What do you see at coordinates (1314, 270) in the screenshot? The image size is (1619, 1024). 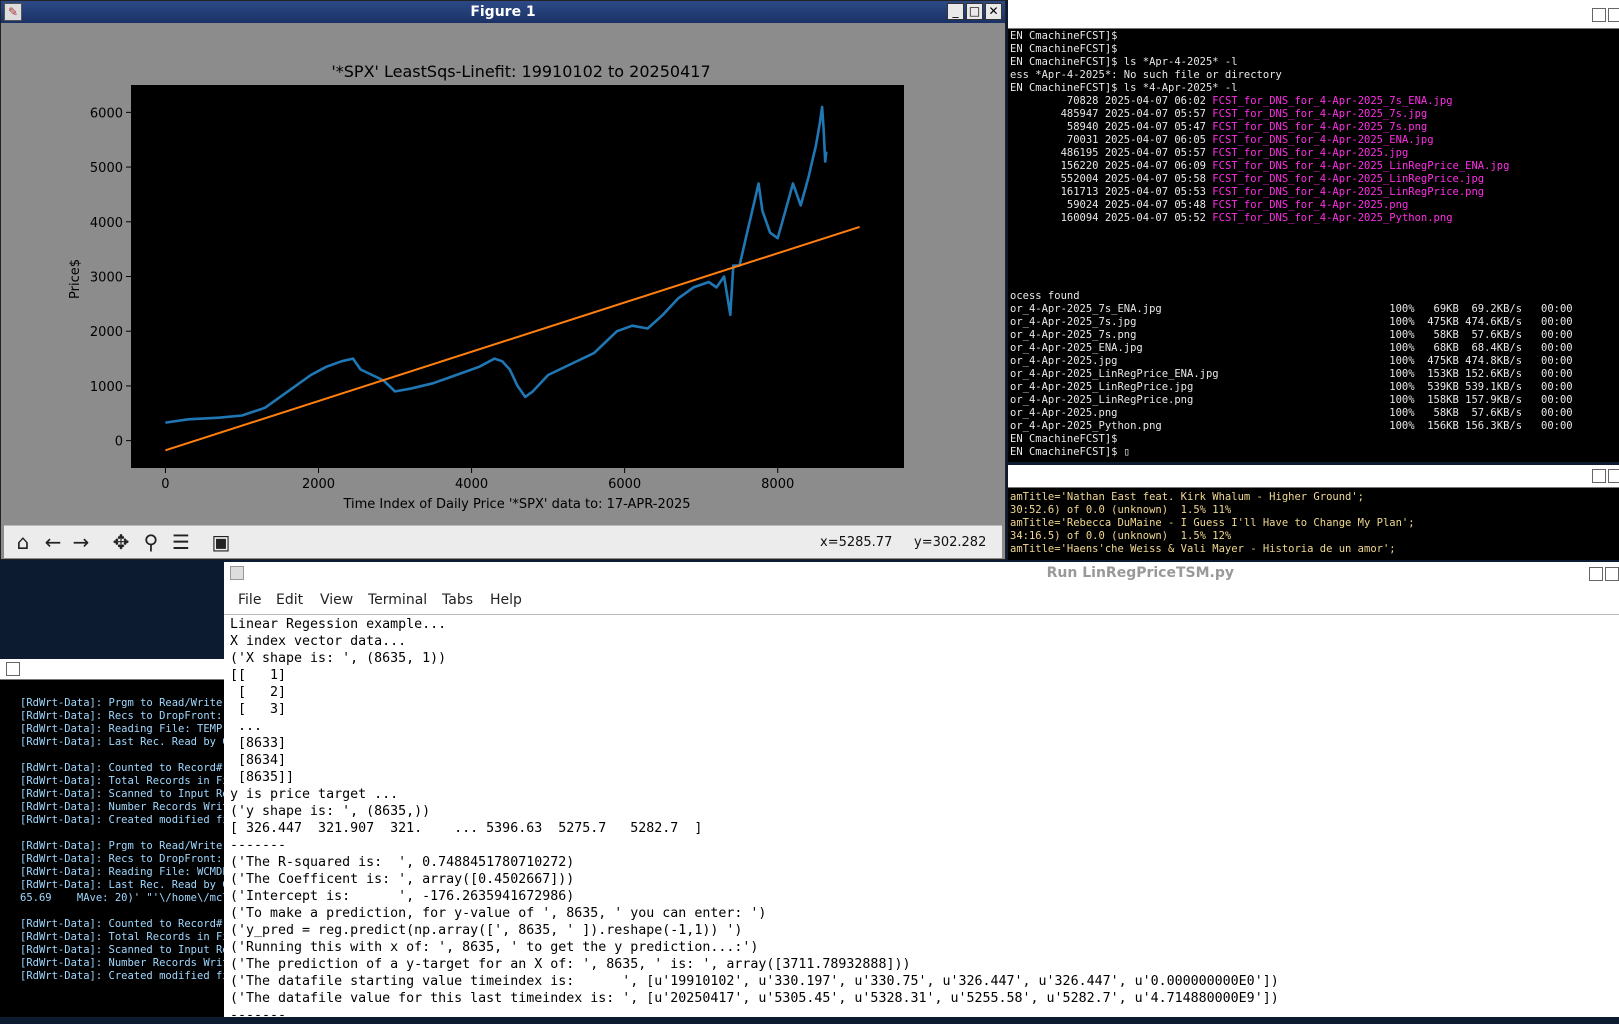 I see `terminal-line` at bounding box center [1314, 270].